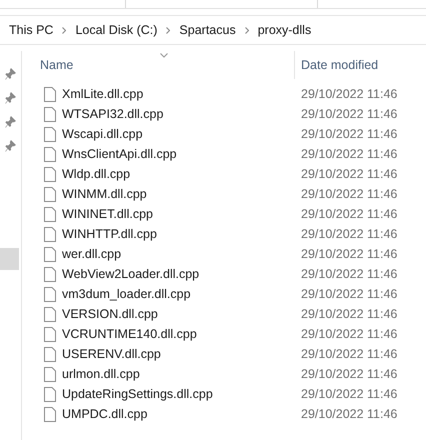 The height and width of the screenshot is (440, 426). I want to click on file-name: wer.dll.cpp, so click(92, 254).